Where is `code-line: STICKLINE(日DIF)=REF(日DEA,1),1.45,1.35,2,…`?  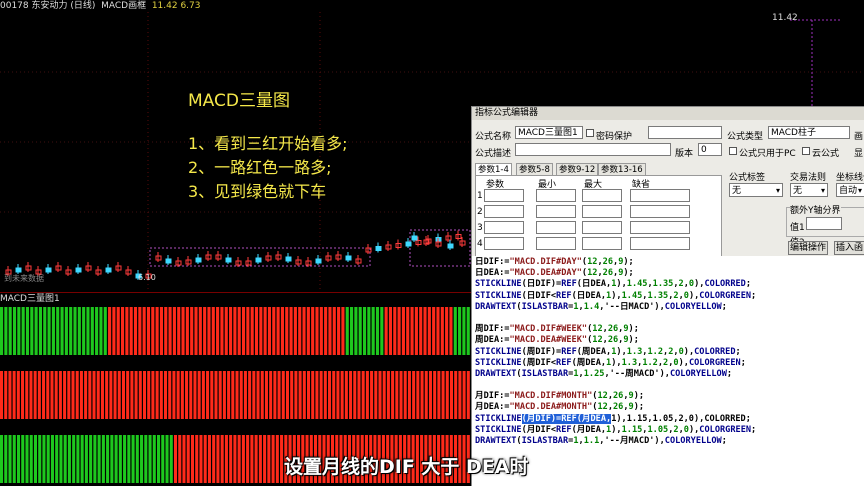
code-line: STICKLINE(日DIF)=REF(日DEA,1),1.45,1.35,2,… is located at coordinates (669, 284).